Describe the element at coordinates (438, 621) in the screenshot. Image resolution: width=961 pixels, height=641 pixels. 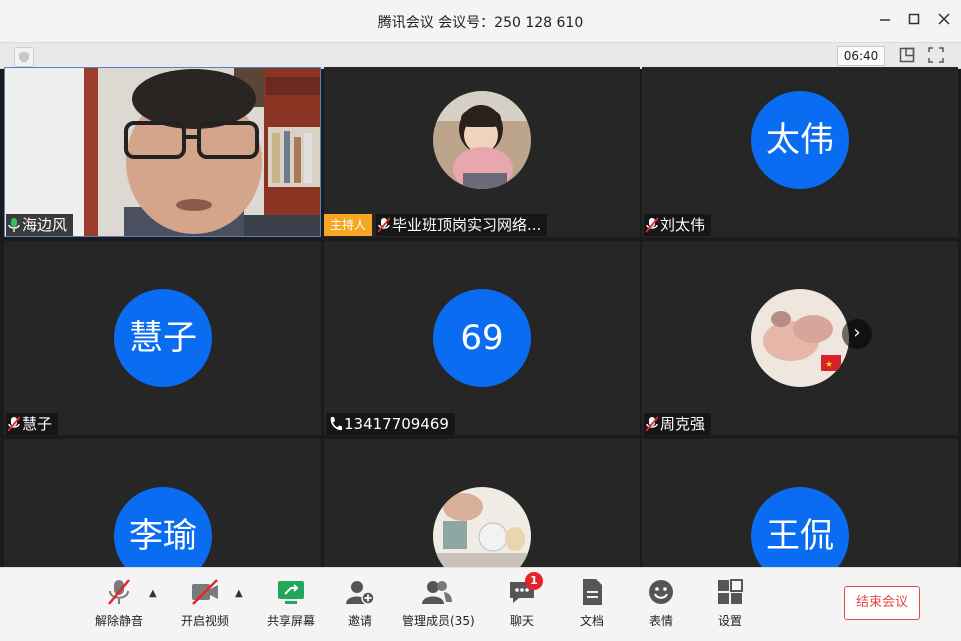
I see `manage-members-label: 管理成员(35)` at that location.